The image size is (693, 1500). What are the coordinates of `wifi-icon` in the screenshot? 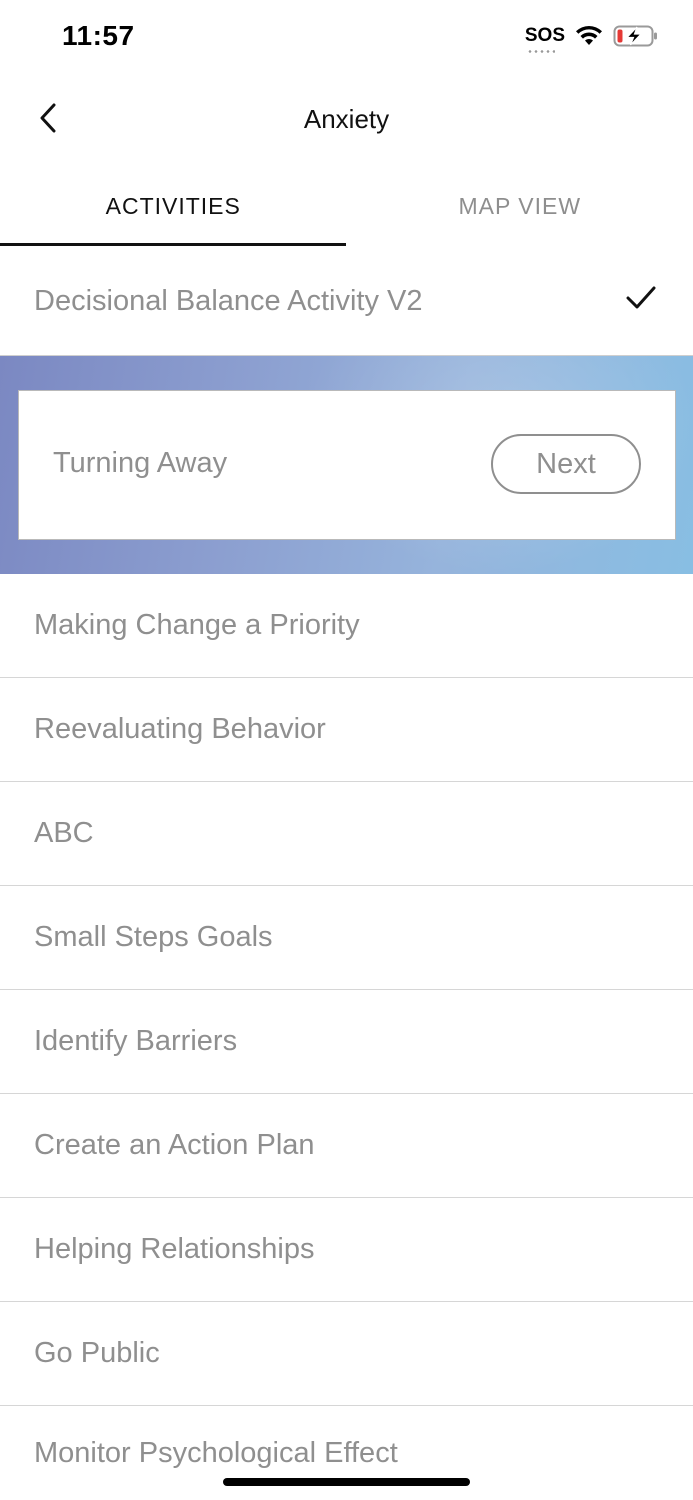 It's located at (589, 38).